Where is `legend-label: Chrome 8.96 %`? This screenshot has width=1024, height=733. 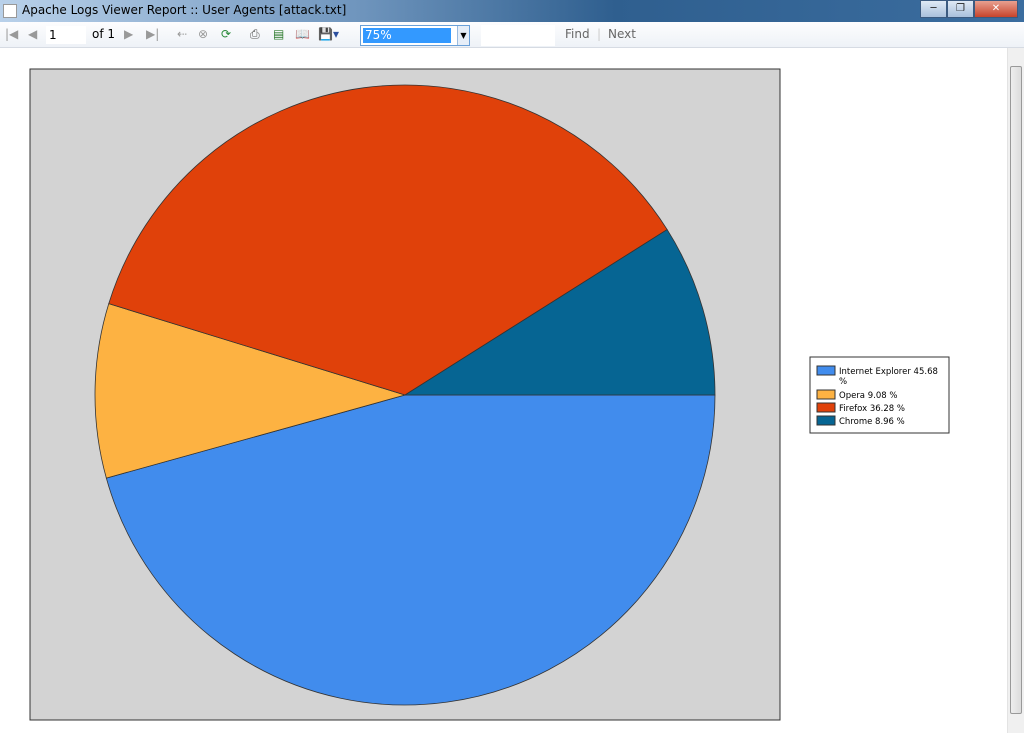
legend-label: Chrome 8.96 % is located at coordinates (872, 422).